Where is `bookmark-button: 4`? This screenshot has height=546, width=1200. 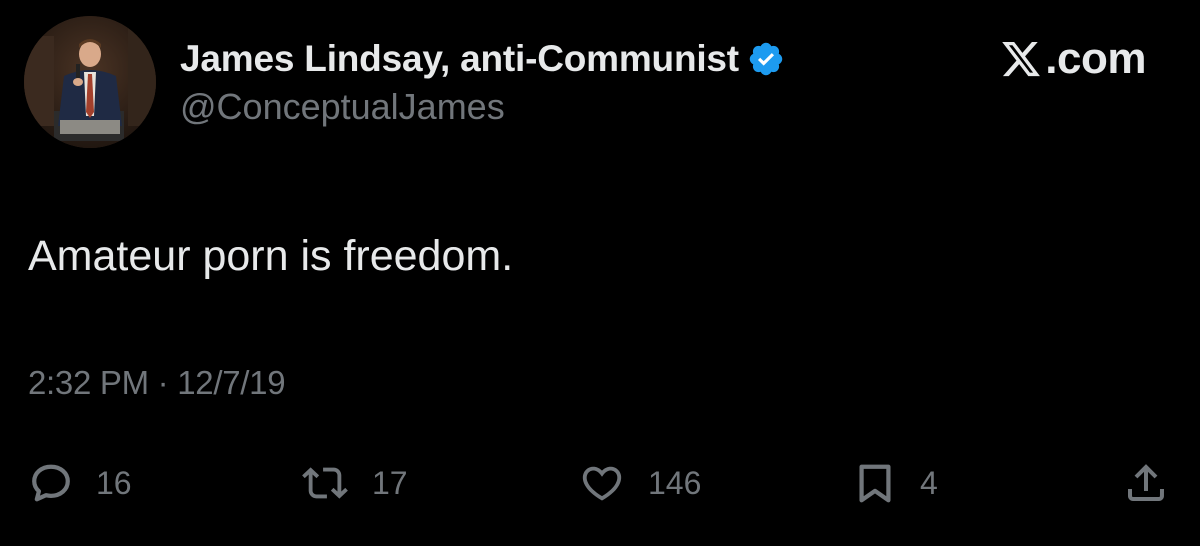 bookmark-button: 4 is located at coordinates (895, 483).